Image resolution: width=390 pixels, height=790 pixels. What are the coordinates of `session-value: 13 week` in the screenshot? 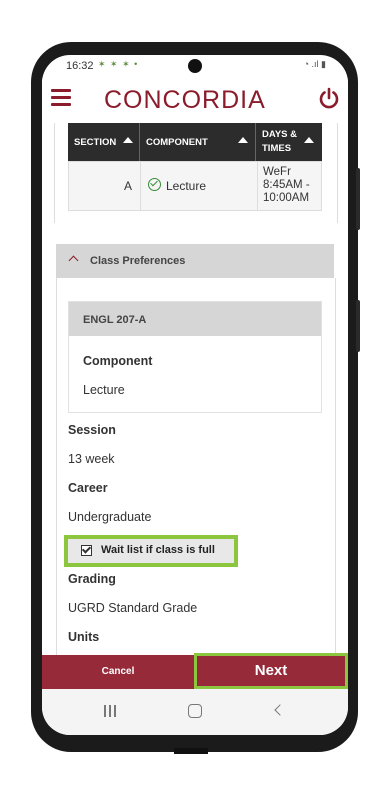 It's located at (91, 459).